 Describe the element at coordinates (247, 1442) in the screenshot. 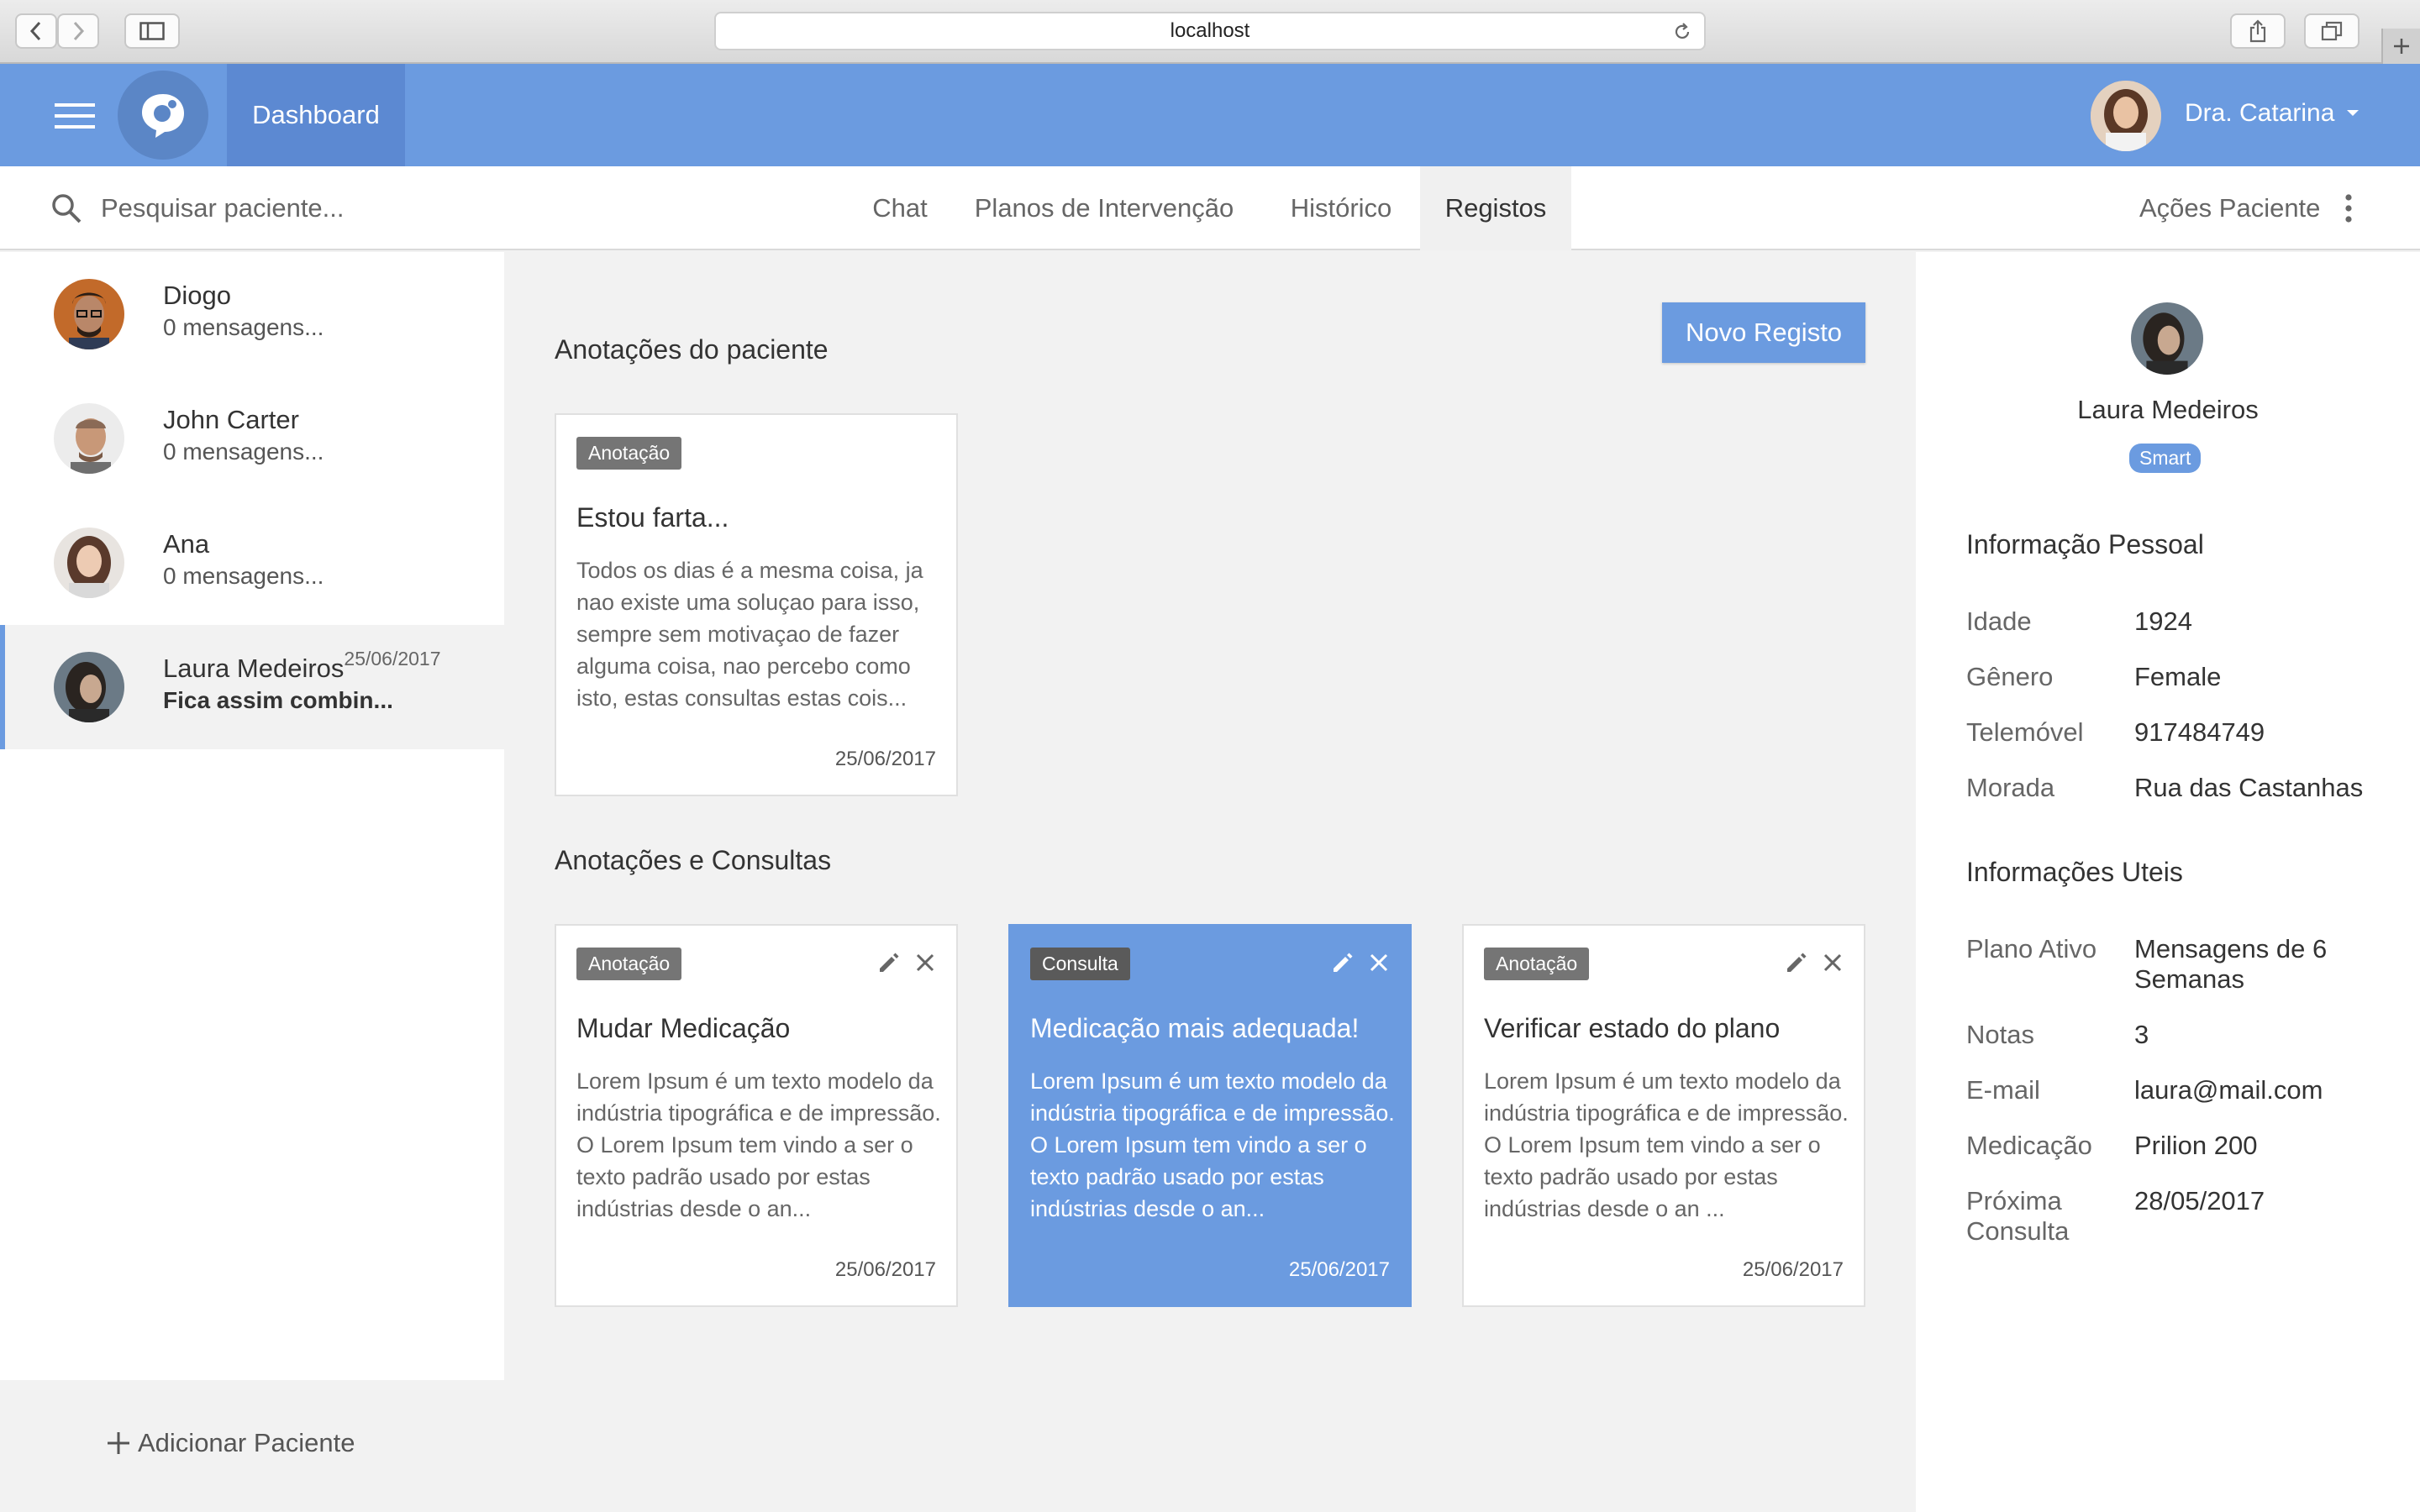

I see `add-patient-label: Adicionar Paciente` at that location.